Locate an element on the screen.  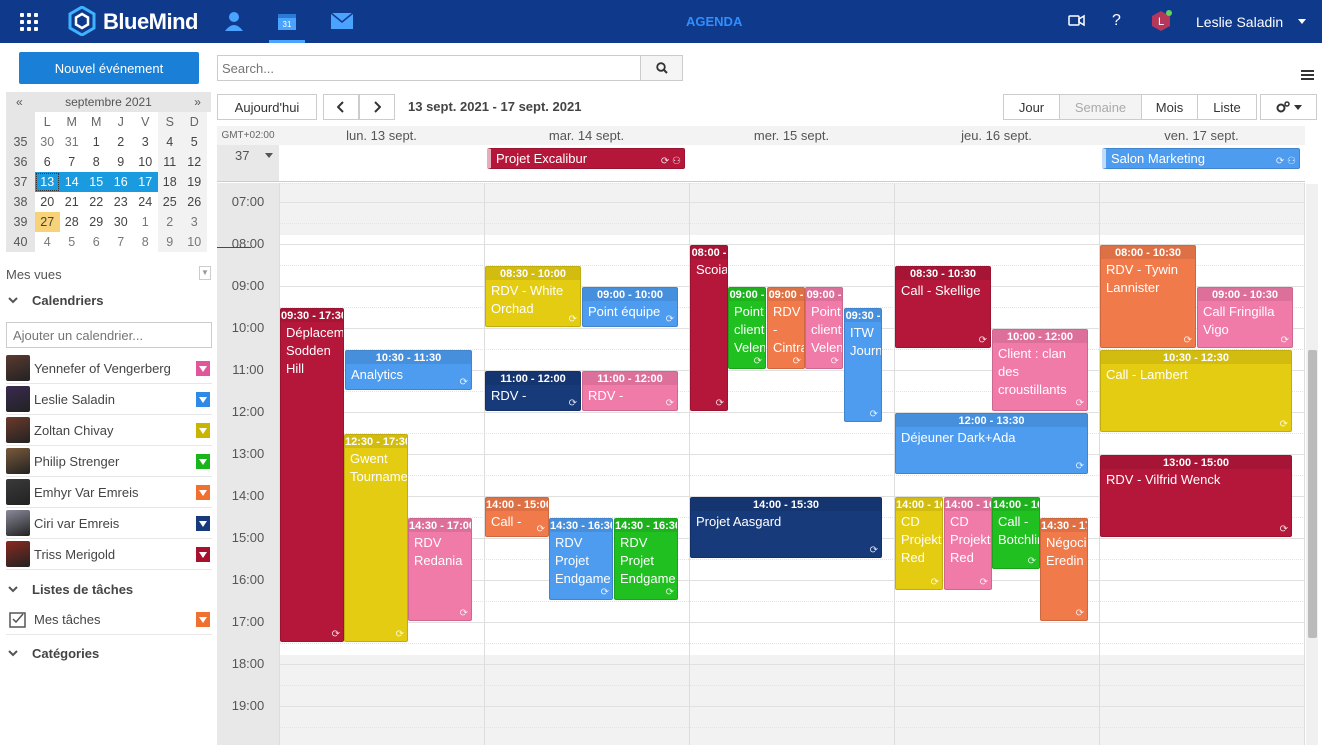
week-number-cell: 40 is located at coordinates (20, 242).